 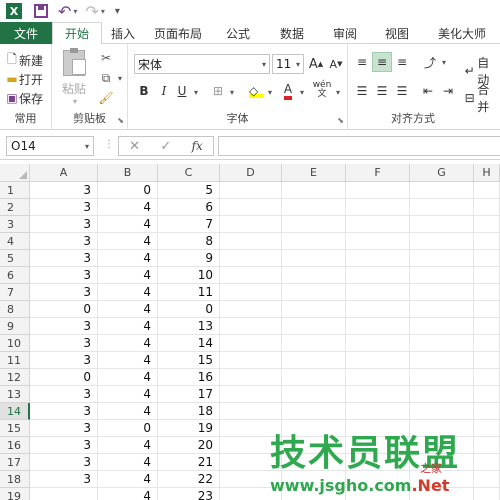 I want to click on cell-e7, so click(x=314, y=292).